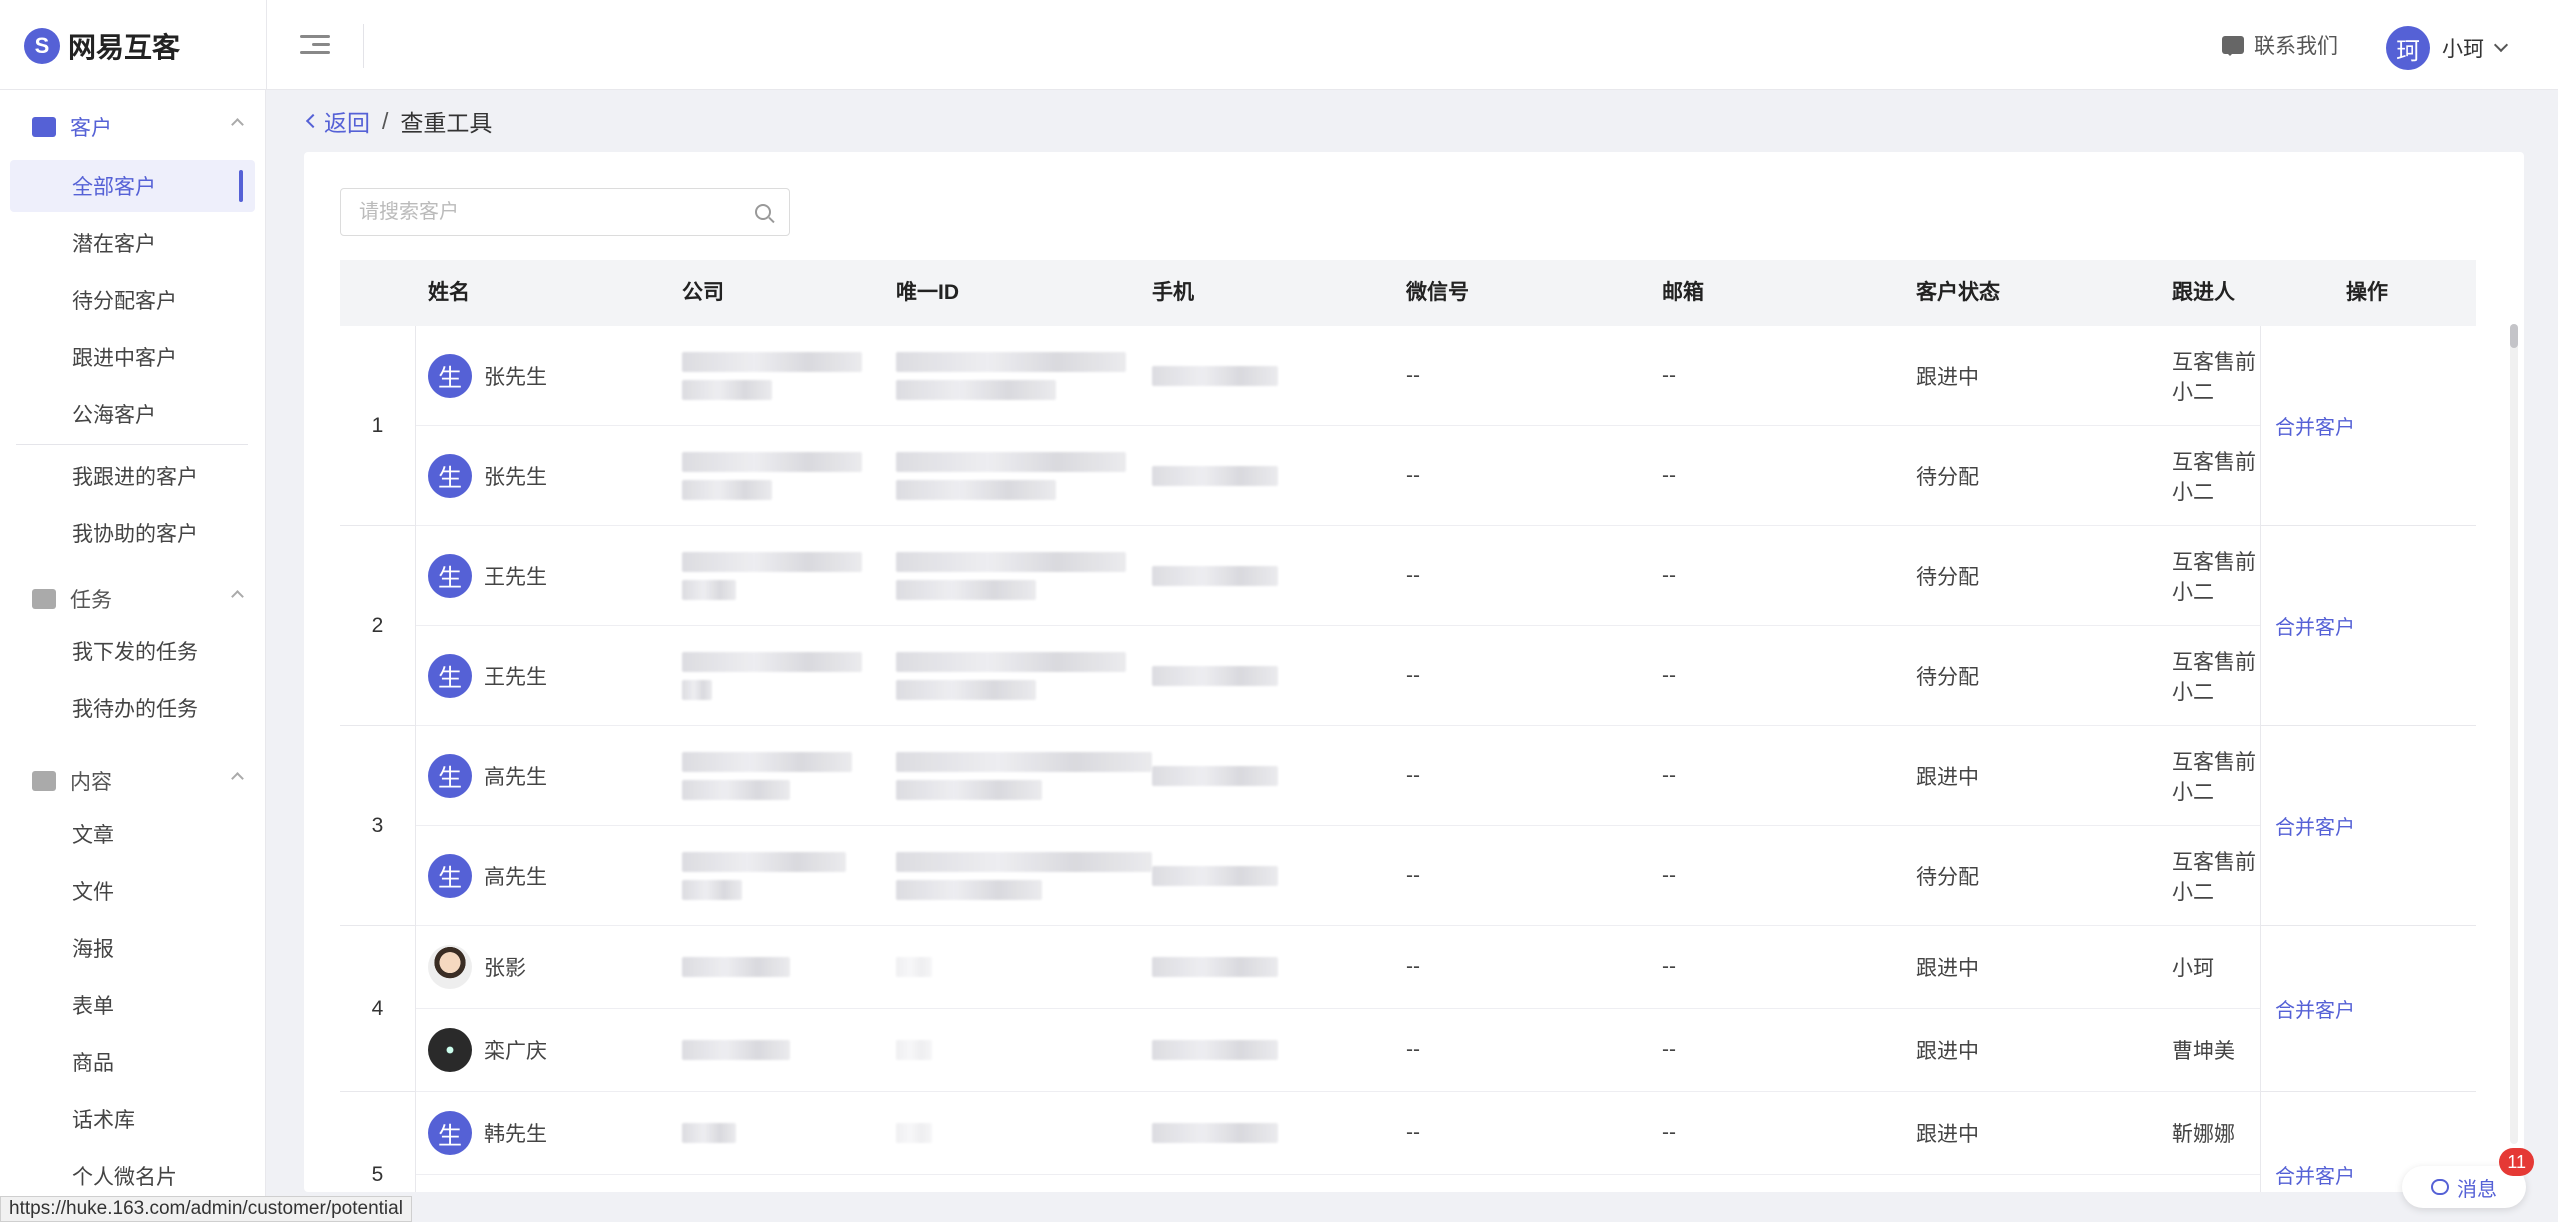  Describe the element at coordinates (1338, 876) in the screenshot. I see `table-row: 生高先生 -- -- 待分配 互客售前小二` at that location.